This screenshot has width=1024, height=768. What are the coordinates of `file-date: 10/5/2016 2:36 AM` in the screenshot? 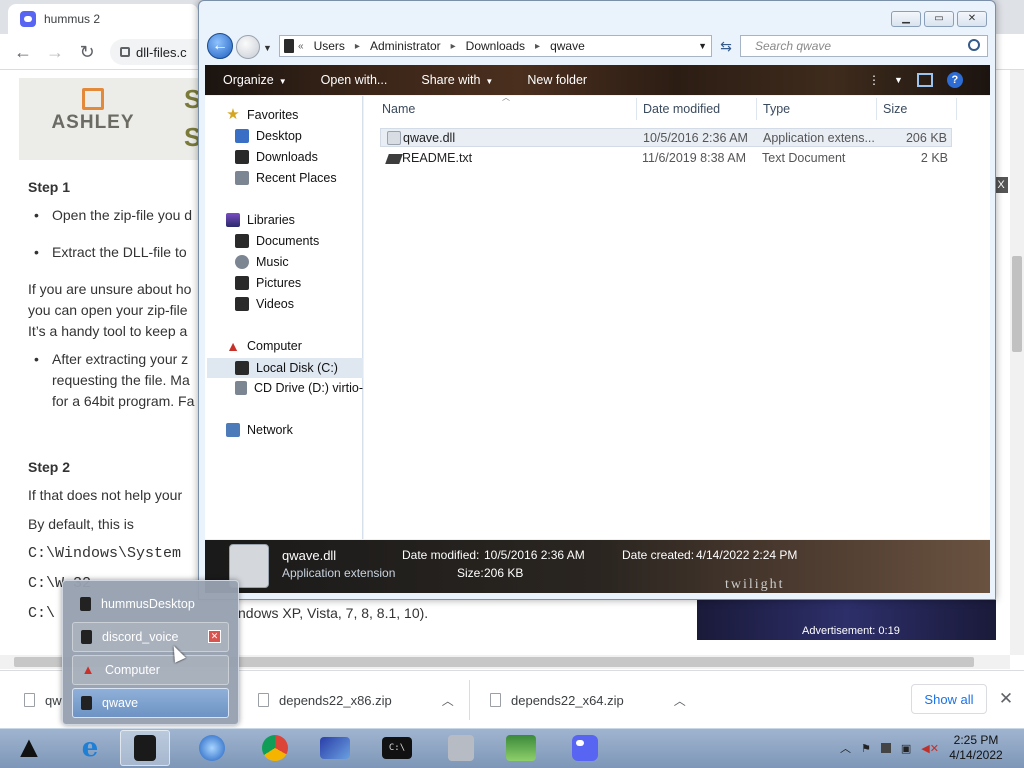 It's located at (695, 138).